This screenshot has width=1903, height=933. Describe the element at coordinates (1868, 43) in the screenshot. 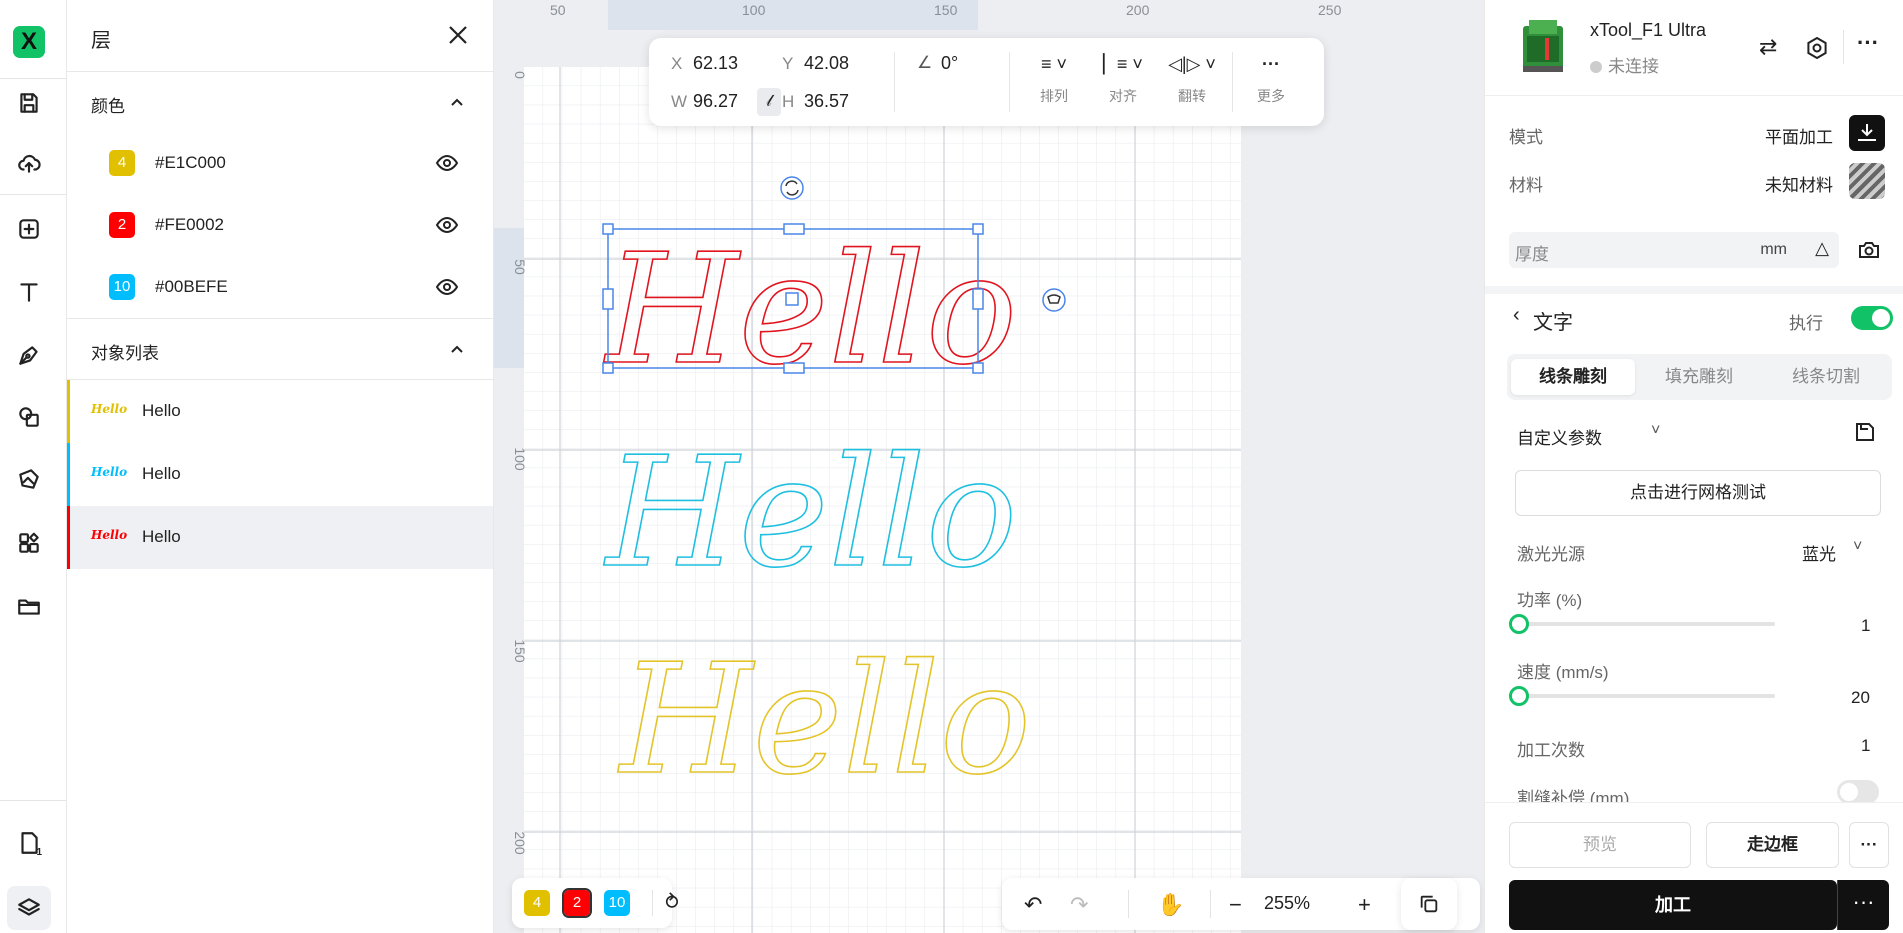

I see `more-icon: ···` at that location.